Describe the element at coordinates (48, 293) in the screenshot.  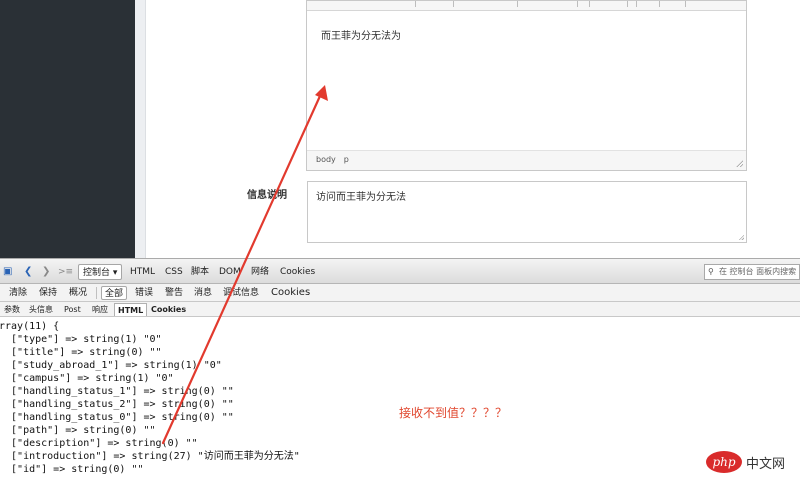
I see `persist-button: 保持` at that location.